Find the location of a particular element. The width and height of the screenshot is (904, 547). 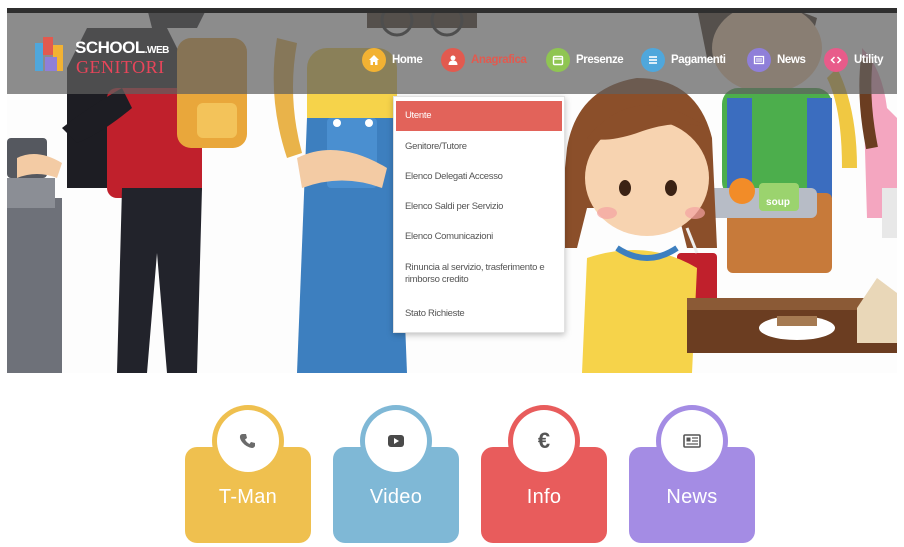

tile-t-man: T-Man is located at coordinates (248, 474).